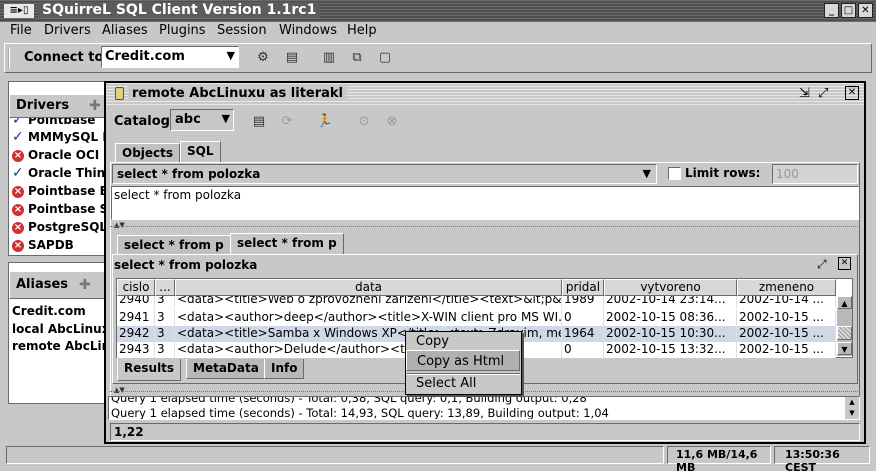 The width and height of the screenshot is (876, 471). What do you see at coordinates (674, 173) in the screenshot?
I see `limit-rows-checkbox` at bounding box center [674, 173].